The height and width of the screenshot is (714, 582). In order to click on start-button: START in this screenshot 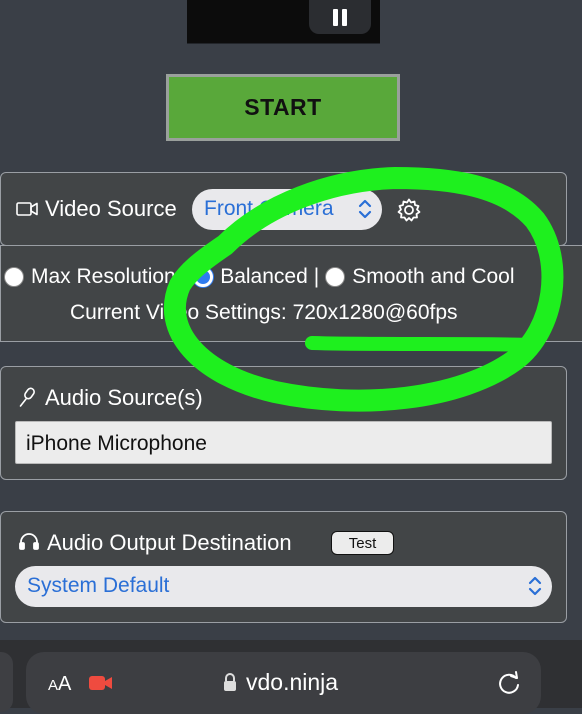, I will do `click(283, 107)`.